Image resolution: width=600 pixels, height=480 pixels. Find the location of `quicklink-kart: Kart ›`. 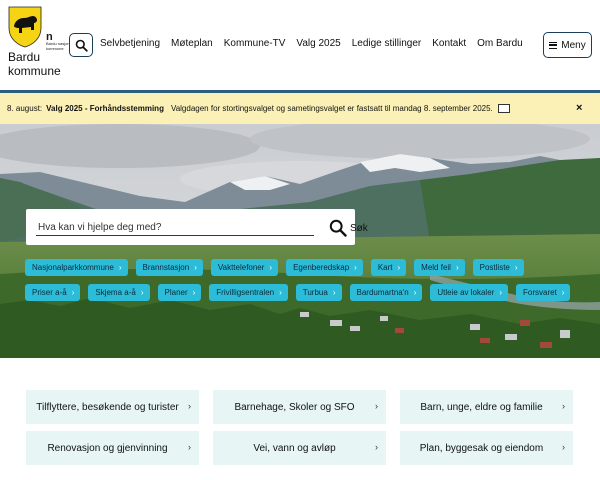

quicklink-kart: Kart › is located at coordinates (388, 267).